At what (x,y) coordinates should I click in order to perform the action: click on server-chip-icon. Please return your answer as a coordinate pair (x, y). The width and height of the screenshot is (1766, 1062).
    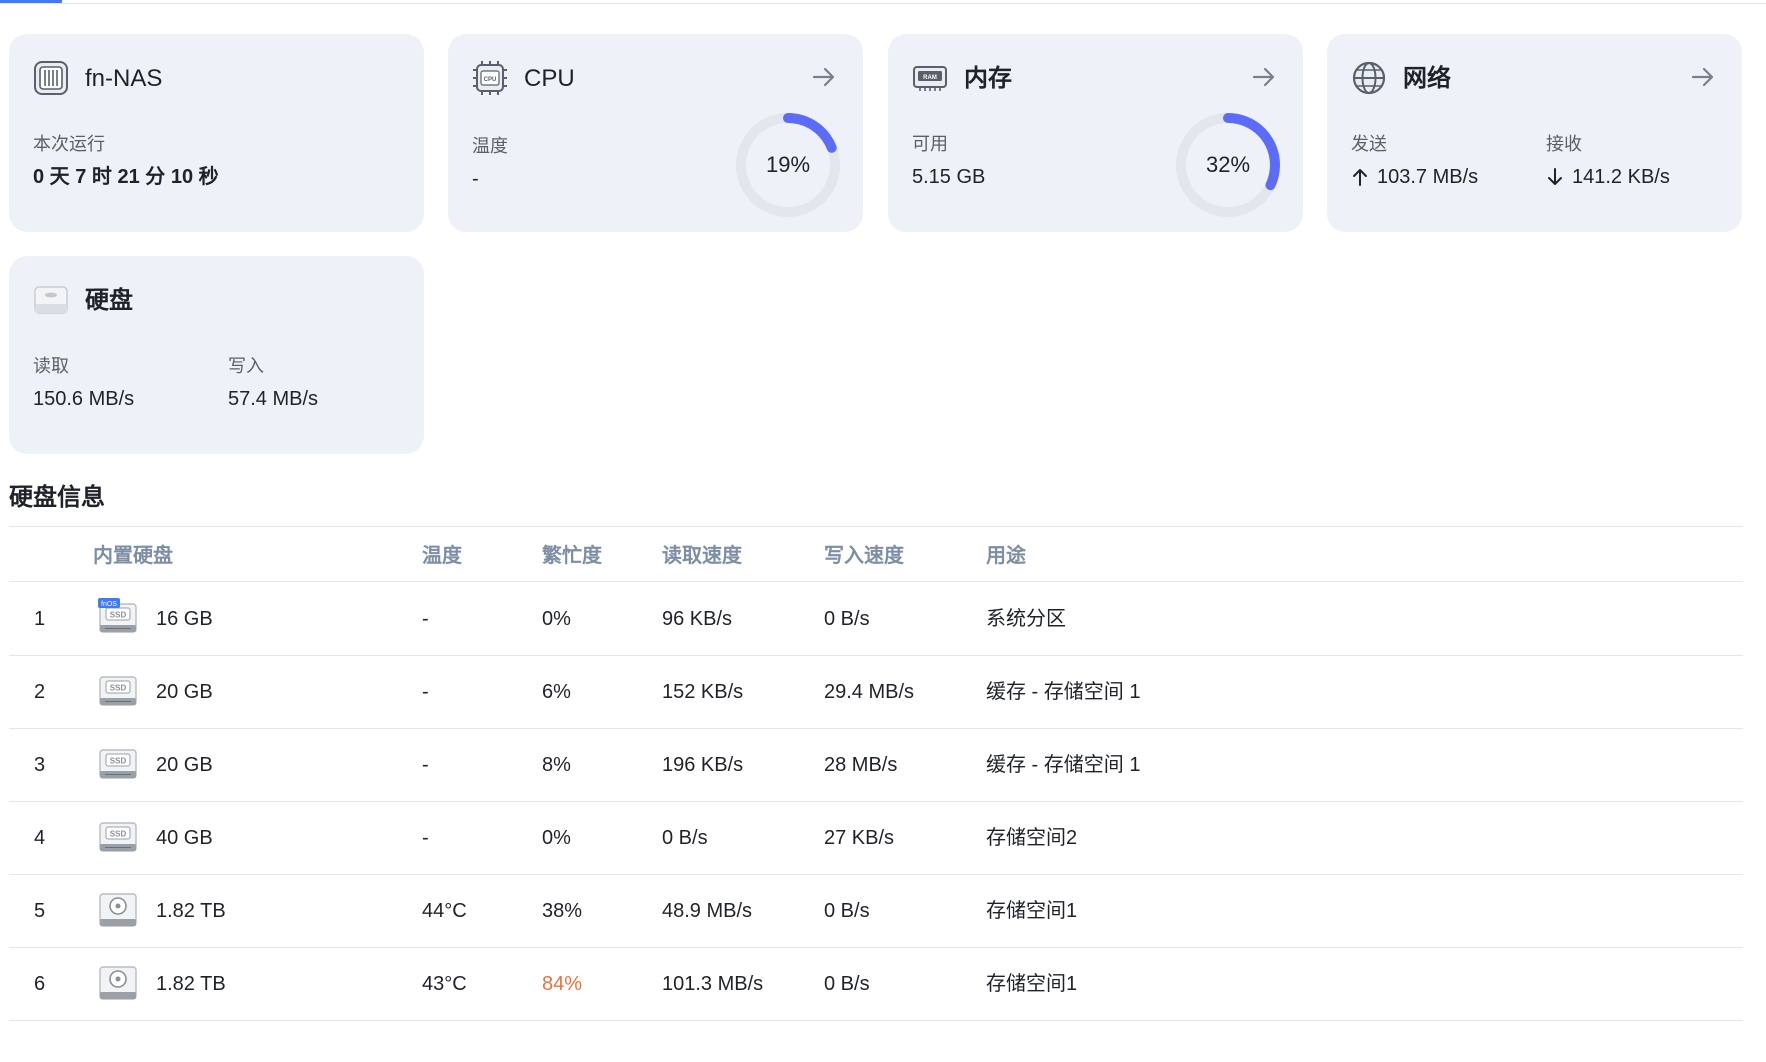
    Looking at the image, I should click on (51, 78).